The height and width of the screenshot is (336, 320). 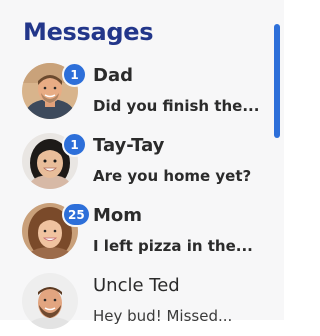 What do you see at coordinates (88, 32) in the screenshot?
I see `page-title: Messages` at bounding box center [88, 32].